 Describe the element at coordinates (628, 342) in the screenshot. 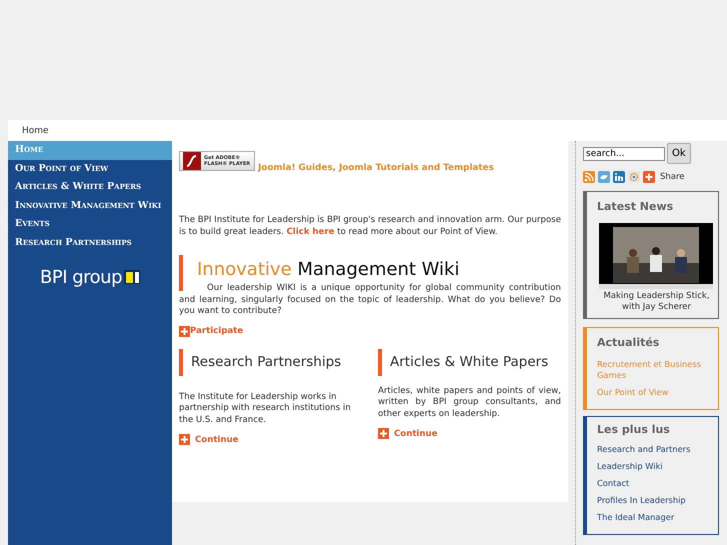

I see `box-title: Actualités` at that location.